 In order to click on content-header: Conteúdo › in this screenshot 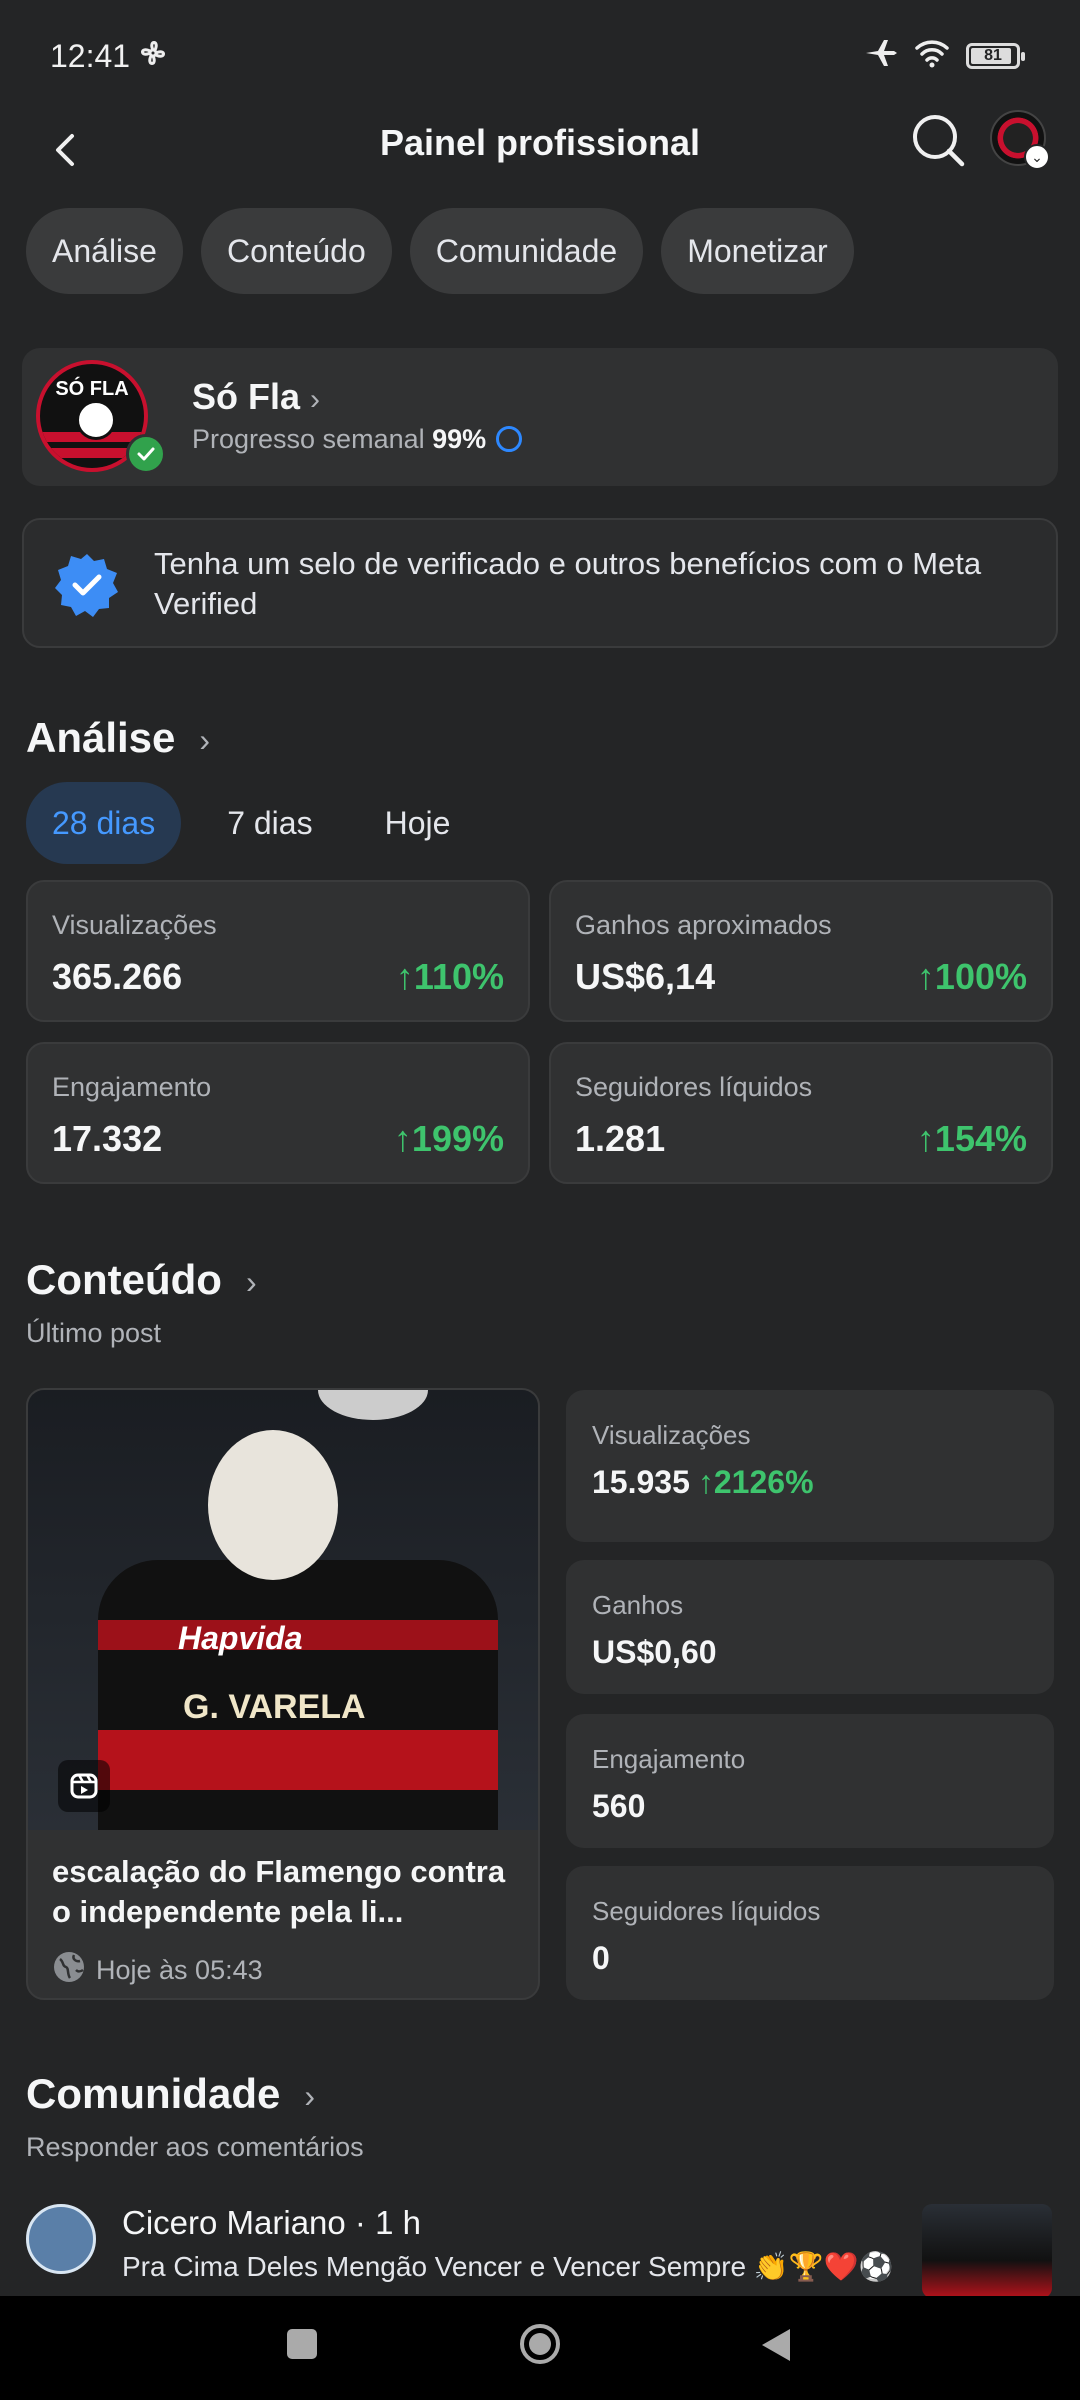, I will do `click(141, 1280)`.